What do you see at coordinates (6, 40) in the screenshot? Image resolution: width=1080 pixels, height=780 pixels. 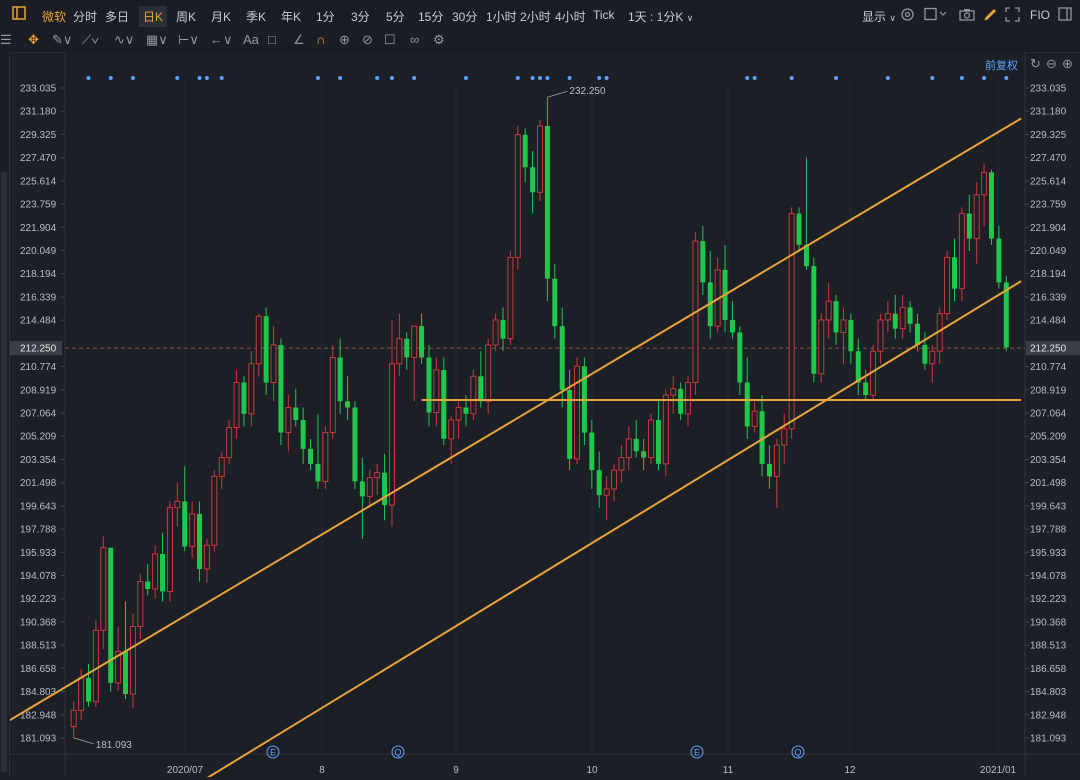 I see `menu-icon: ☰` at bounding box center [6, 40].